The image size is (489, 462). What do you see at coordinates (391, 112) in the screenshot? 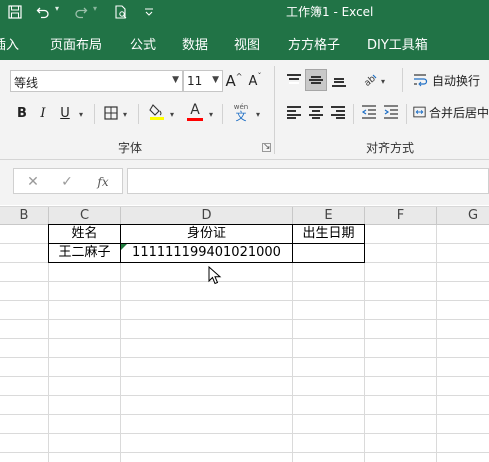
I see `increase-indent-button` at bounding box center [391, 112].